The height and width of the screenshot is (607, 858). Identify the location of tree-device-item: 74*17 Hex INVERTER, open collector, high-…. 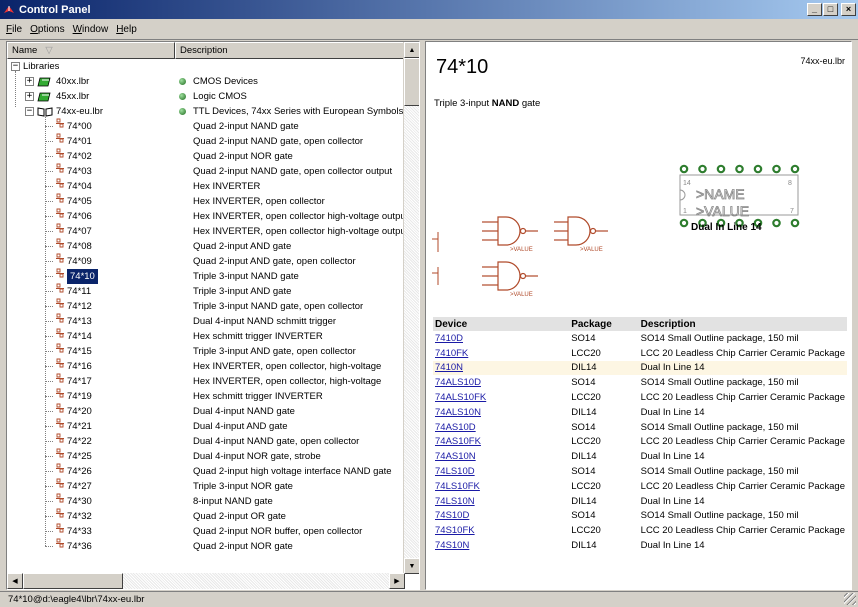
(206, 381).